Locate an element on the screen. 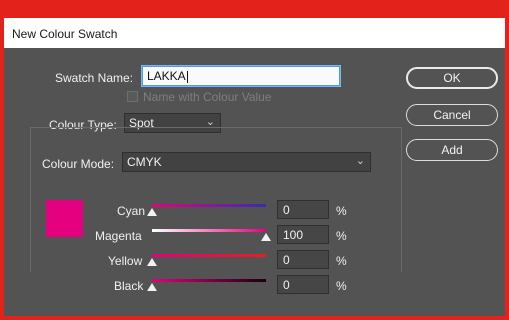 The image size is (509, 320). cyan-percent-label: % is located at coordinates (341, 211).